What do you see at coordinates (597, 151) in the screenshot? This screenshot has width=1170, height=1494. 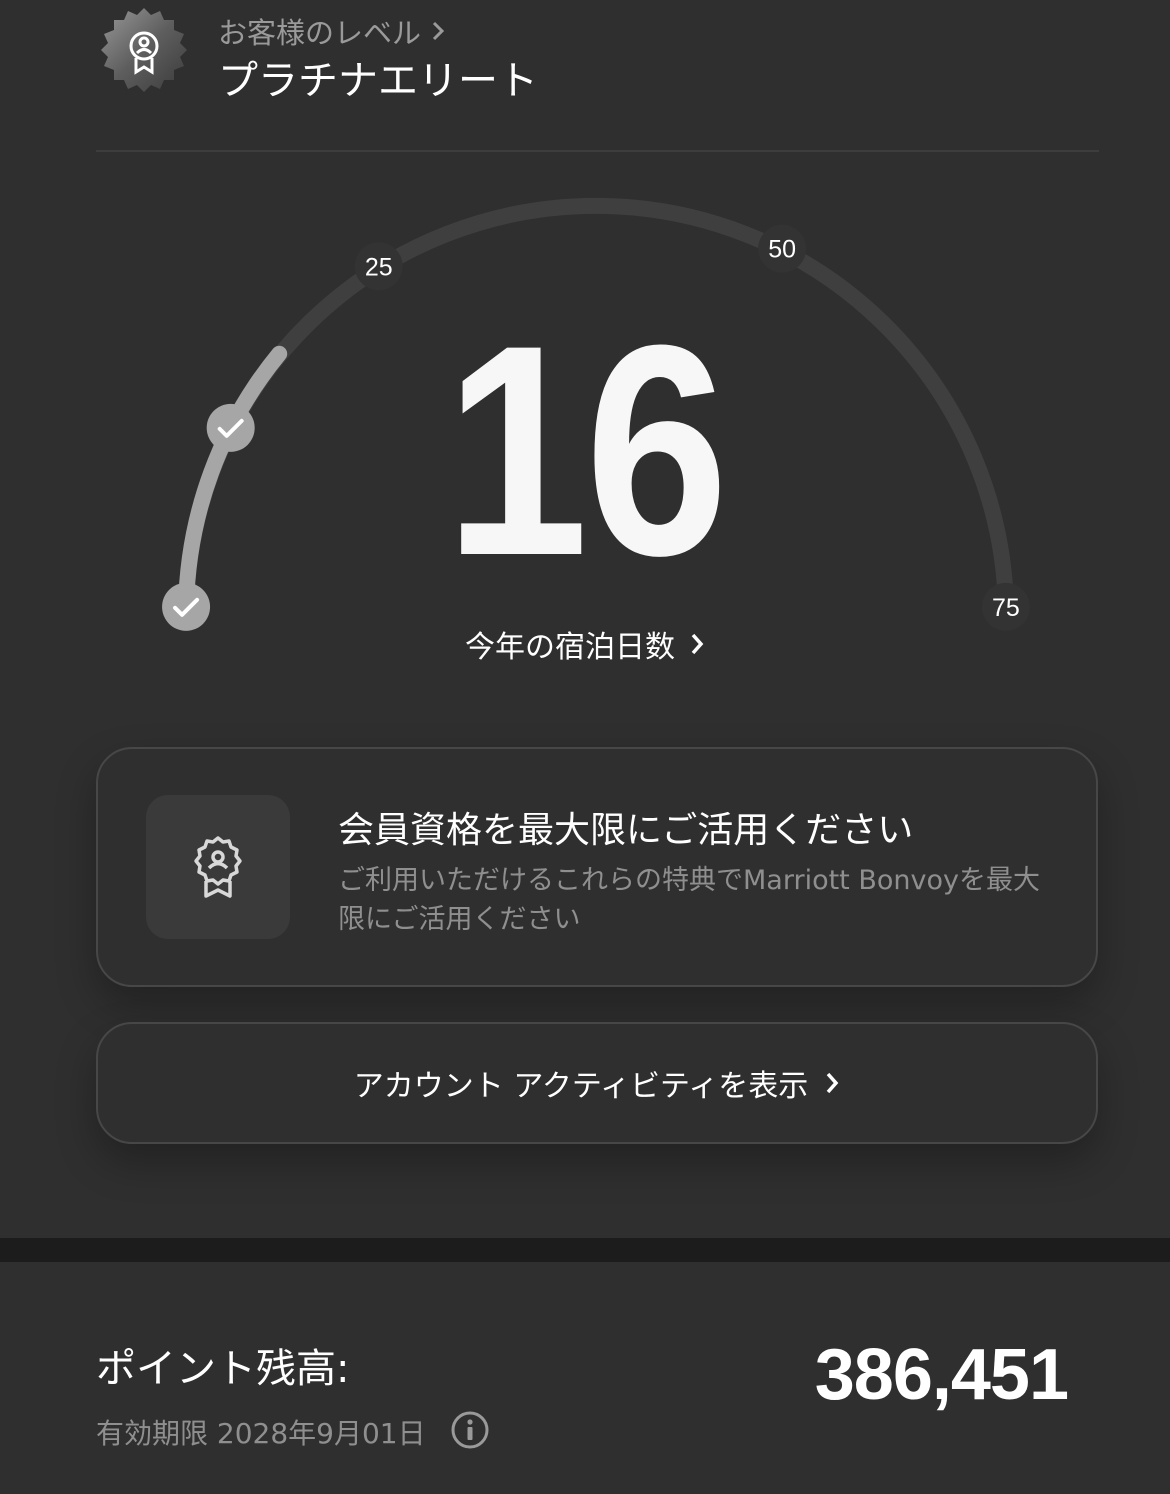 I see `divider` at bounding box center [597, 151].